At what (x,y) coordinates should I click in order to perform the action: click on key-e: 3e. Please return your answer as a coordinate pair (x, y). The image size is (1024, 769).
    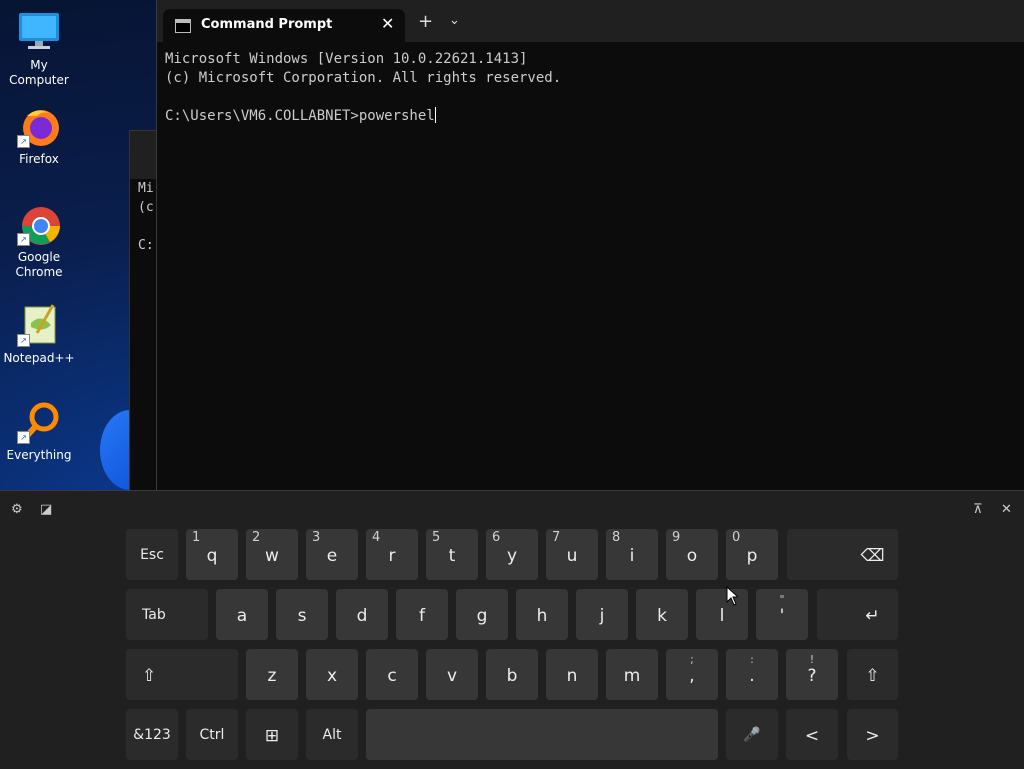
    Looking at the image, I should click on (332, 554).